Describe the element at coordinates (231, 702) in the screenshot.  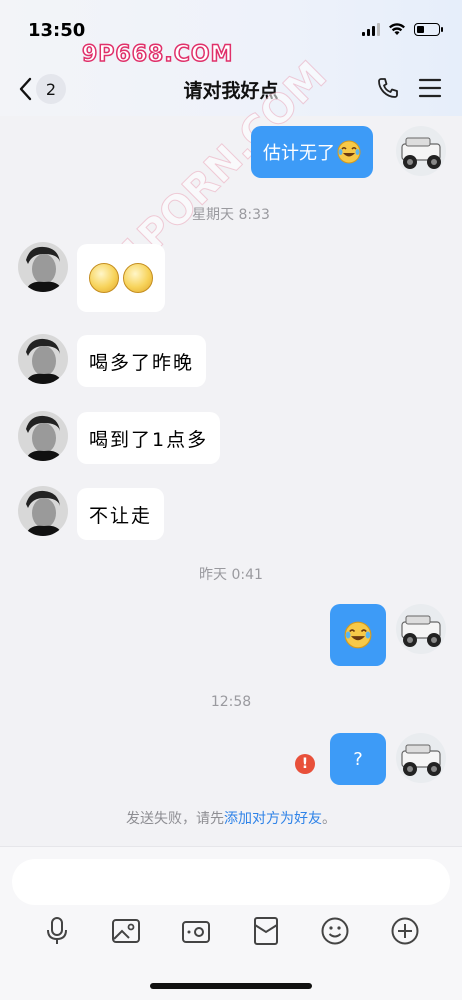
I see `timestamp: 12:58` at that location.